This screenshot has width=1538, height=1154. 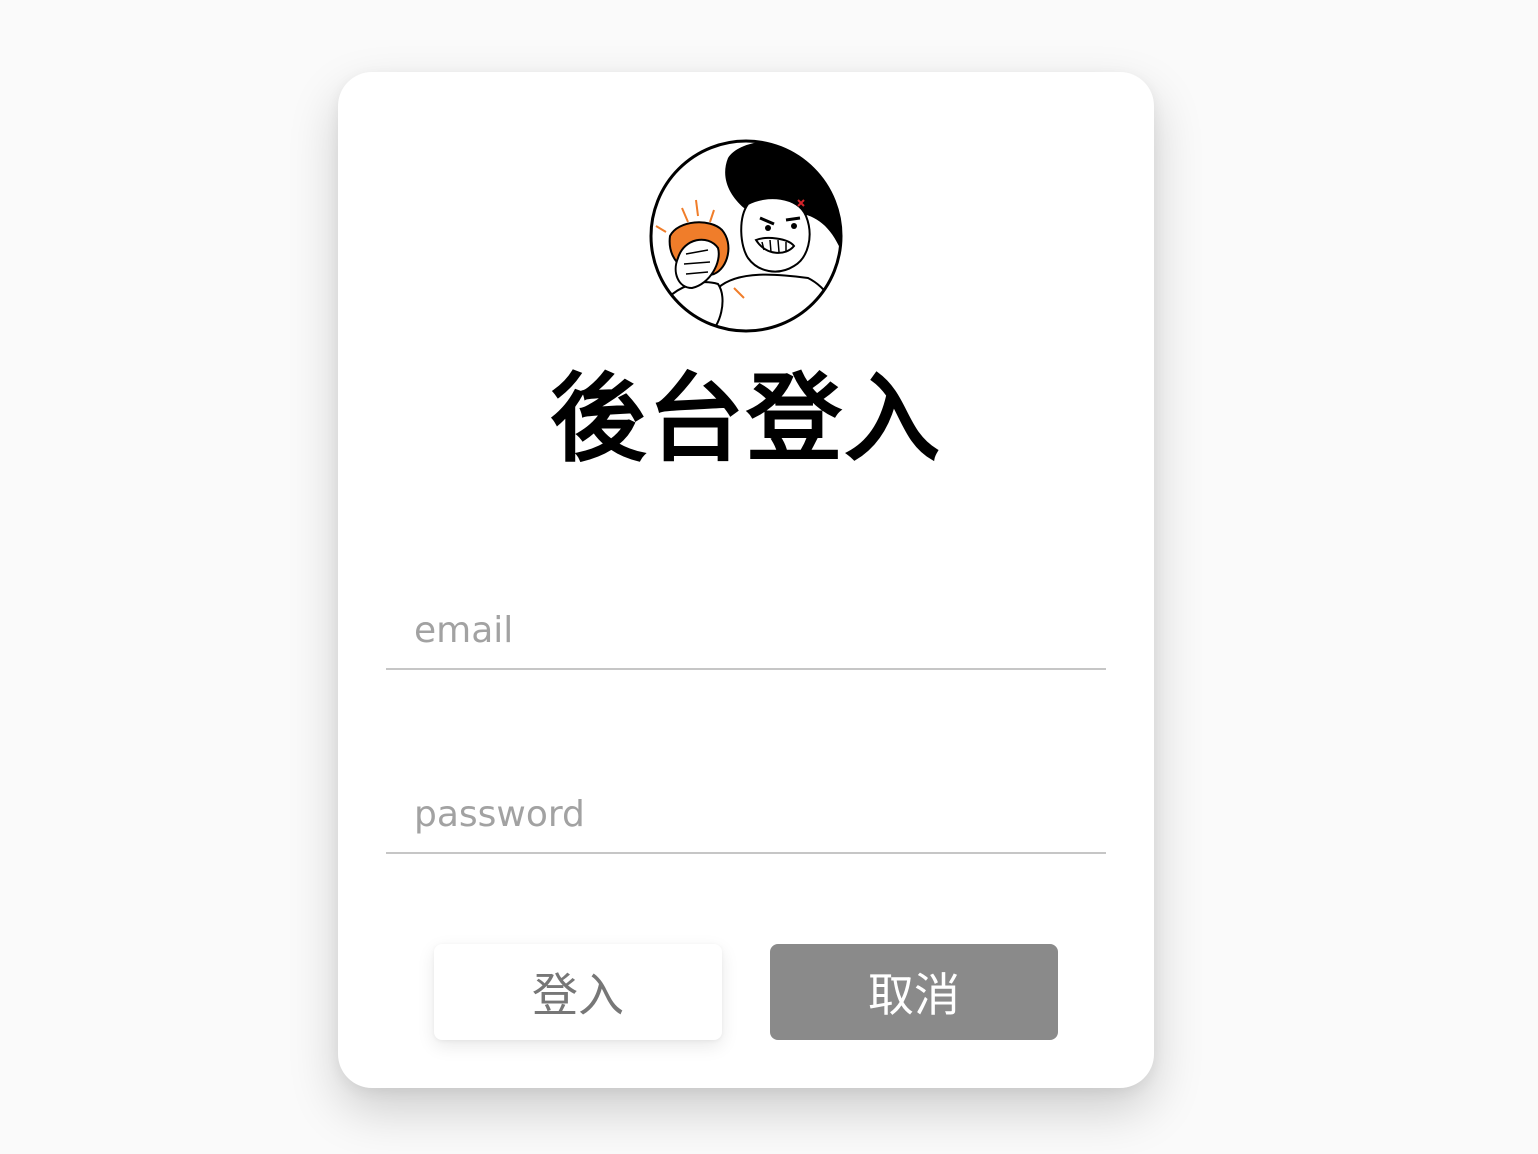 I want to click on password-input, so click(x=746, y=817).